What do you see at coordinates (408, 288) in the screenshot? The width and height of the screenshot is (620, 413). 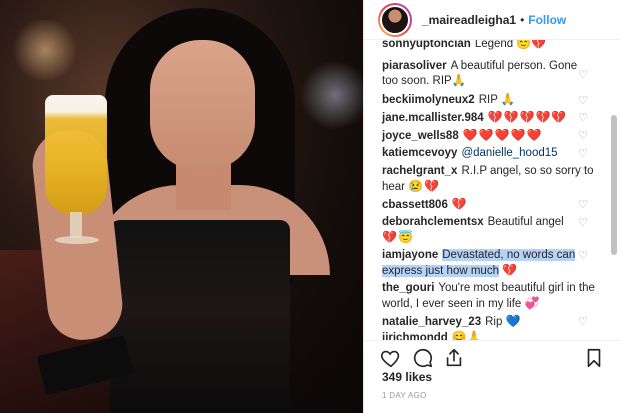 I see `comment-username: the_gouri` at bounding box center [408, 288].